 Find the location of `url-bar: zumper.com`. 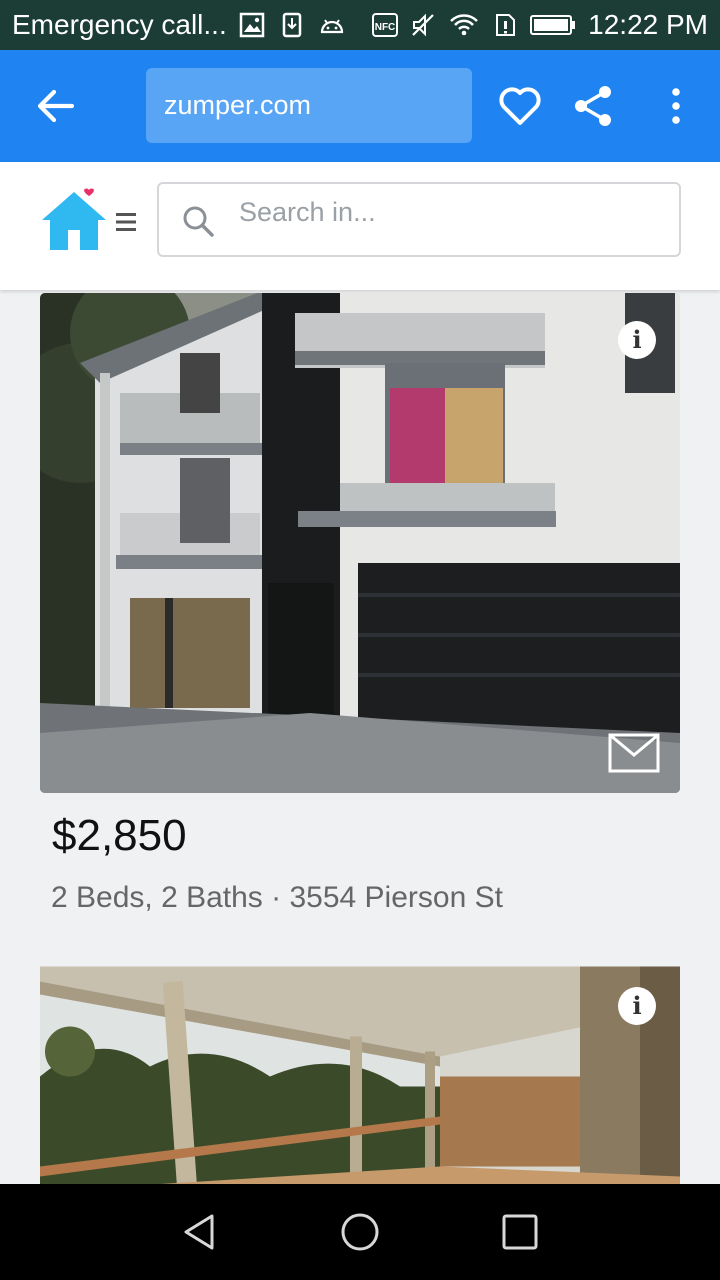

url-bar: zumper.com is located at coordinates (309, 105).